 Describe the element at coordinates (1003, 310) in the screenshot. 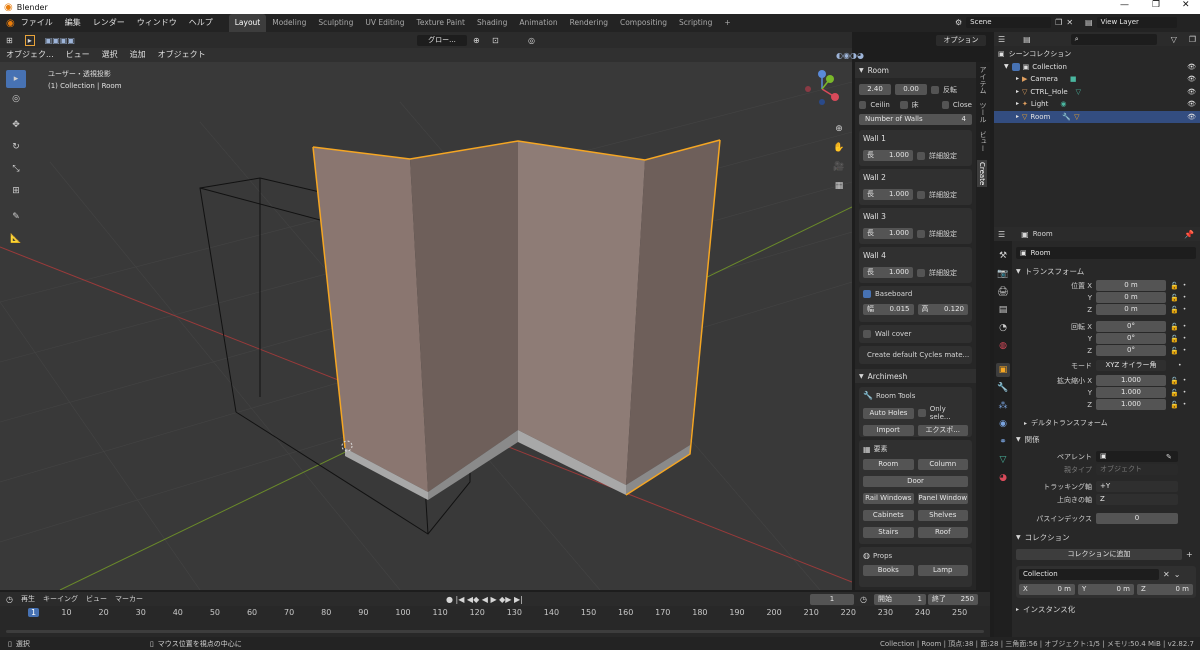

I see `view-layer-tab-icon: ▤` at that location.